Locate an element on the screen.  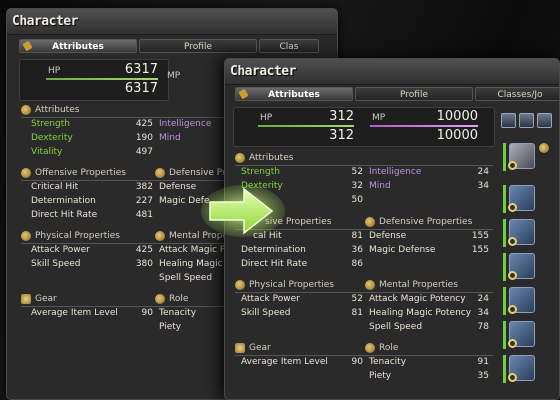
old-stat-vitality: Vitality is located at coordinates (46, 152).